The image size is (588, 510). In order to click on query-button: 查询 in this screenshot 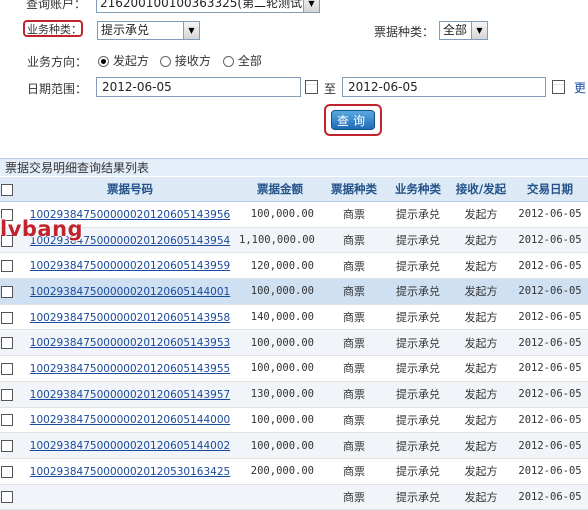, I will do `click(353, 120)`.